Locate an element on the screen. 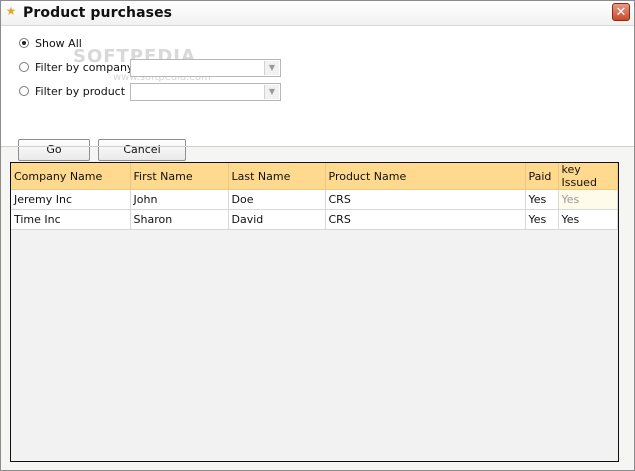 This screenshot has height=471, width=635. close-button: ✕ is located at coordinates (621, 12).